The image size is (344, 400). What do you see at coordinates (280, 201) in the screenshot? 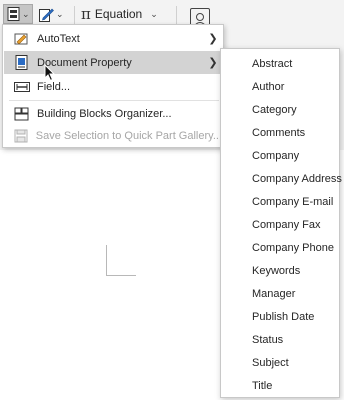
I see `submenu-item-company-email: Company E-mail` at bounding box center [280, 201].